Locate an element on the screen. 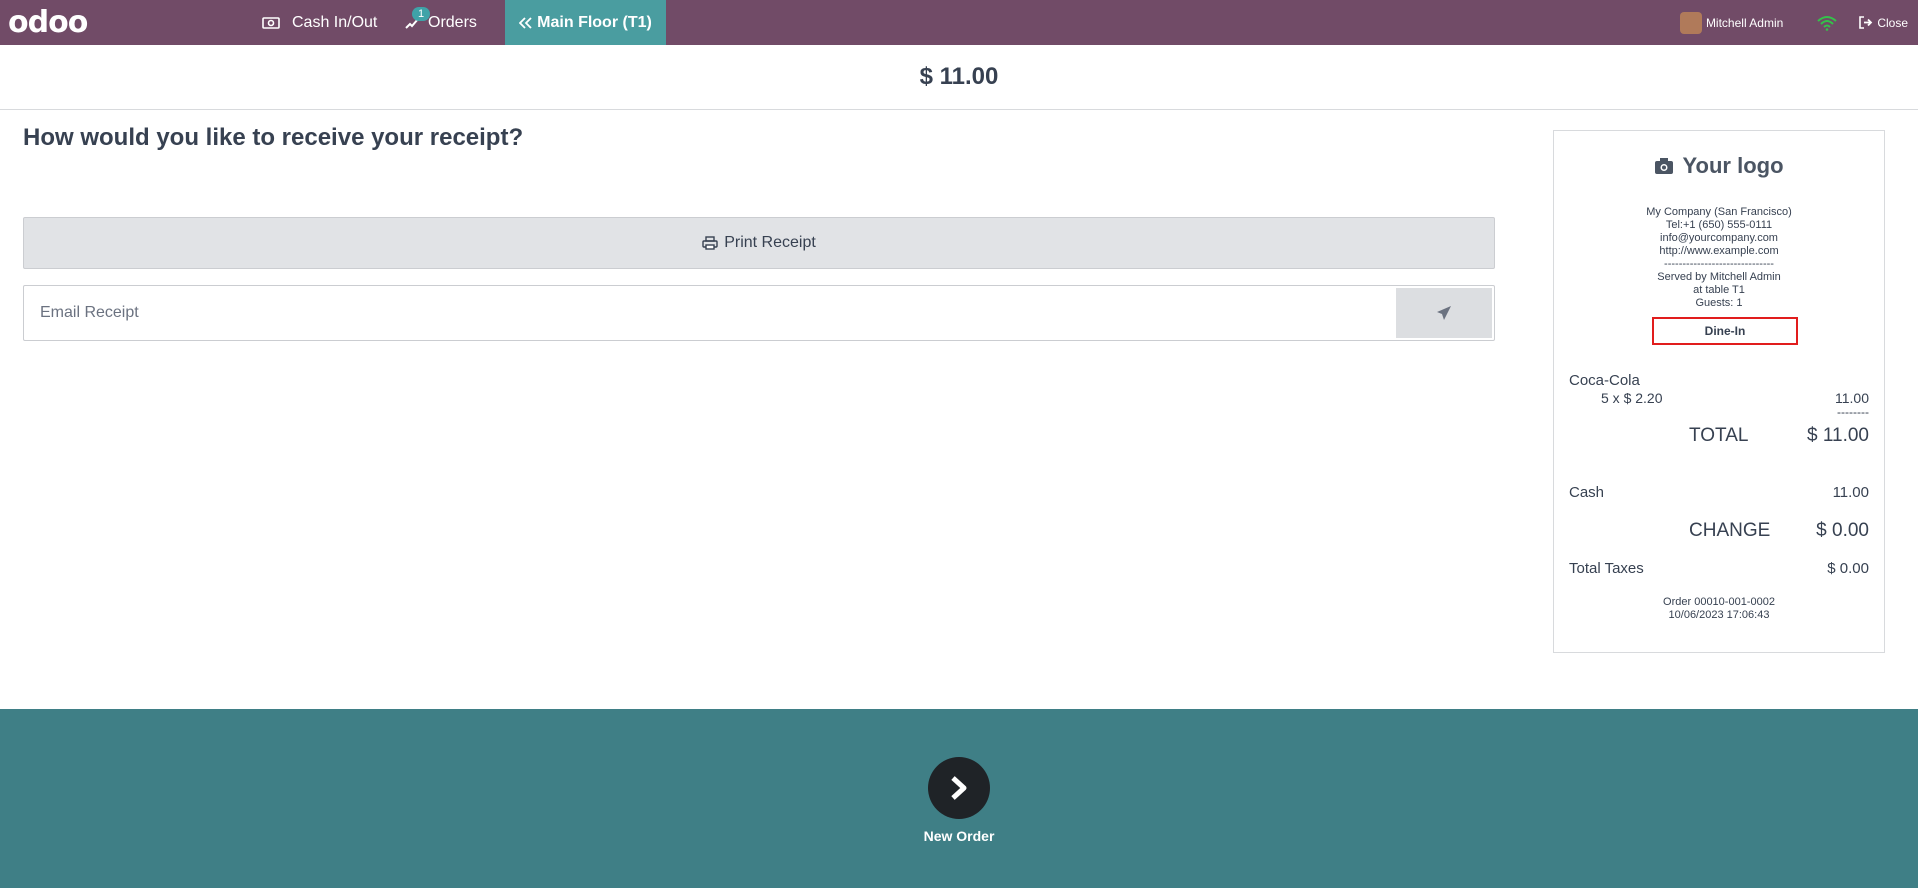  company-website: http://www.example.com is located at coordinates (1719, 251).